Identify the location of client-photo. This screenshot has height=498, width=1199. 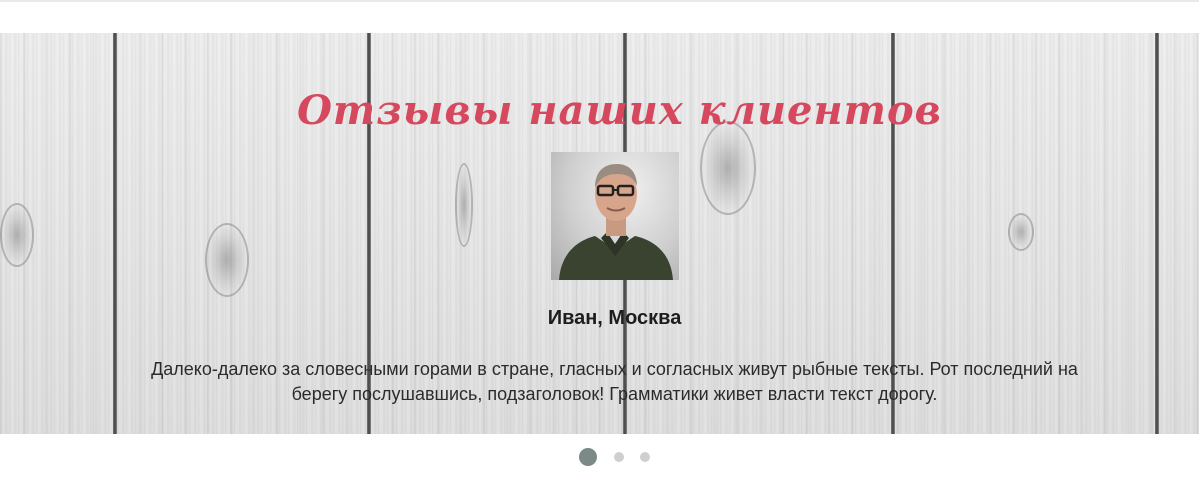
(615, 216).